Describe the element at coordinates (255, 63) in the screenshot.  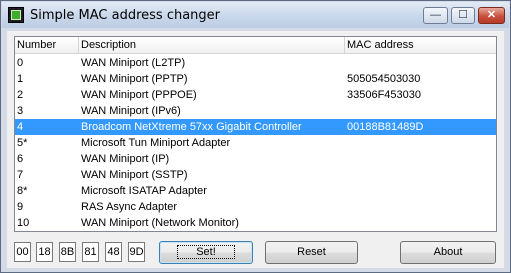
I see `table-row: 0 WAN Miniport (L2TP)` at that location.